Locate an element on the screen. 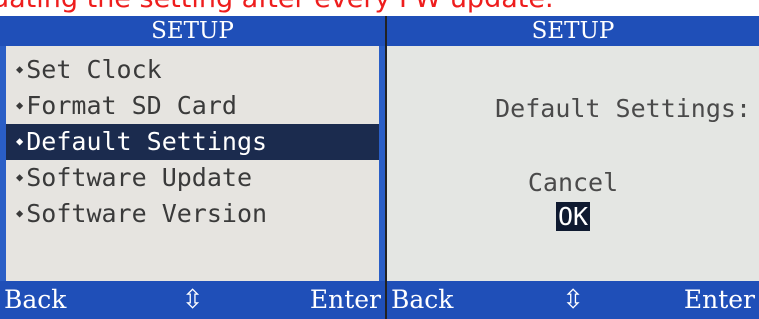 This screenshot has width=759, height=319. cancel-label: Cancel is located at coordinates (573, 182).